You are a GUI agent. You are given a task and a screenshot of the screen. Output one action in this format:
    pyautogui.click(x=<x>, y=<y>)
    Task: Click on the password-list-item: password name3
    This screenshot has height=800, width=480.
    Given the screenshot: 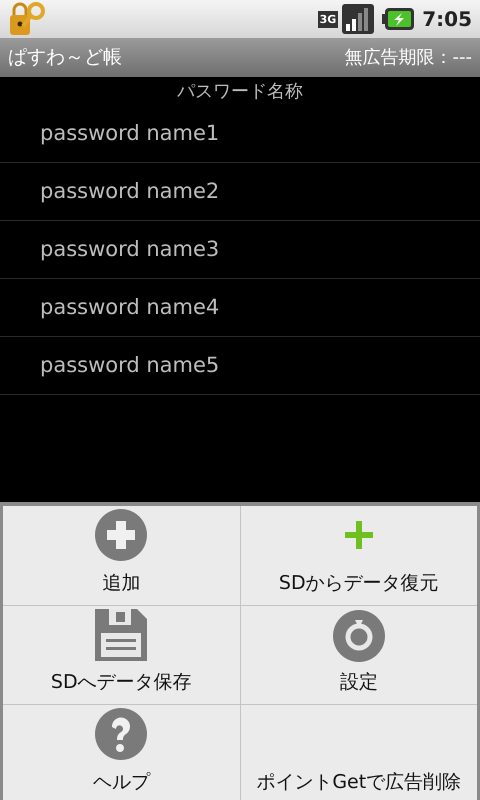 What is the action you would take?
    pyautogui.click(x=130, y=250)
    